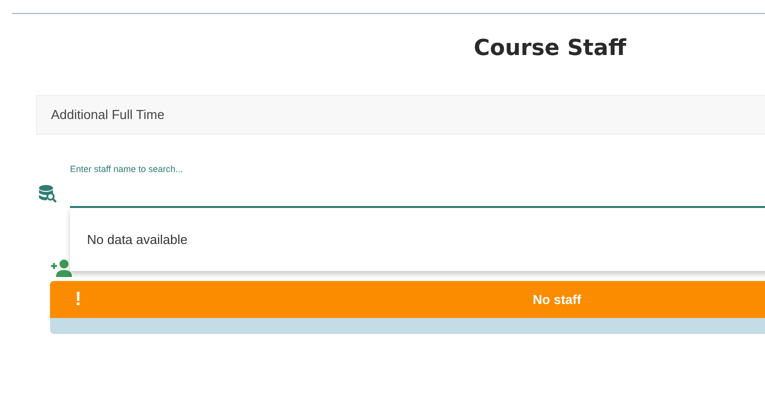 Image resolution: width=765 pixels, height=404 pixels. I want to click on database-search-icon, so click(47, 193).